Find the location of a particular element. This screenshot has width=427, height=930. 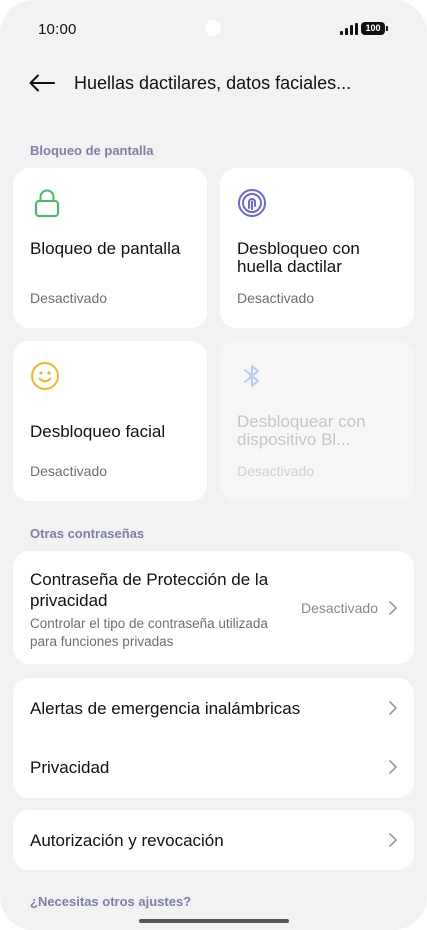

list-item-authorization: Autorización y revocación is located at coordinates (213, 840).